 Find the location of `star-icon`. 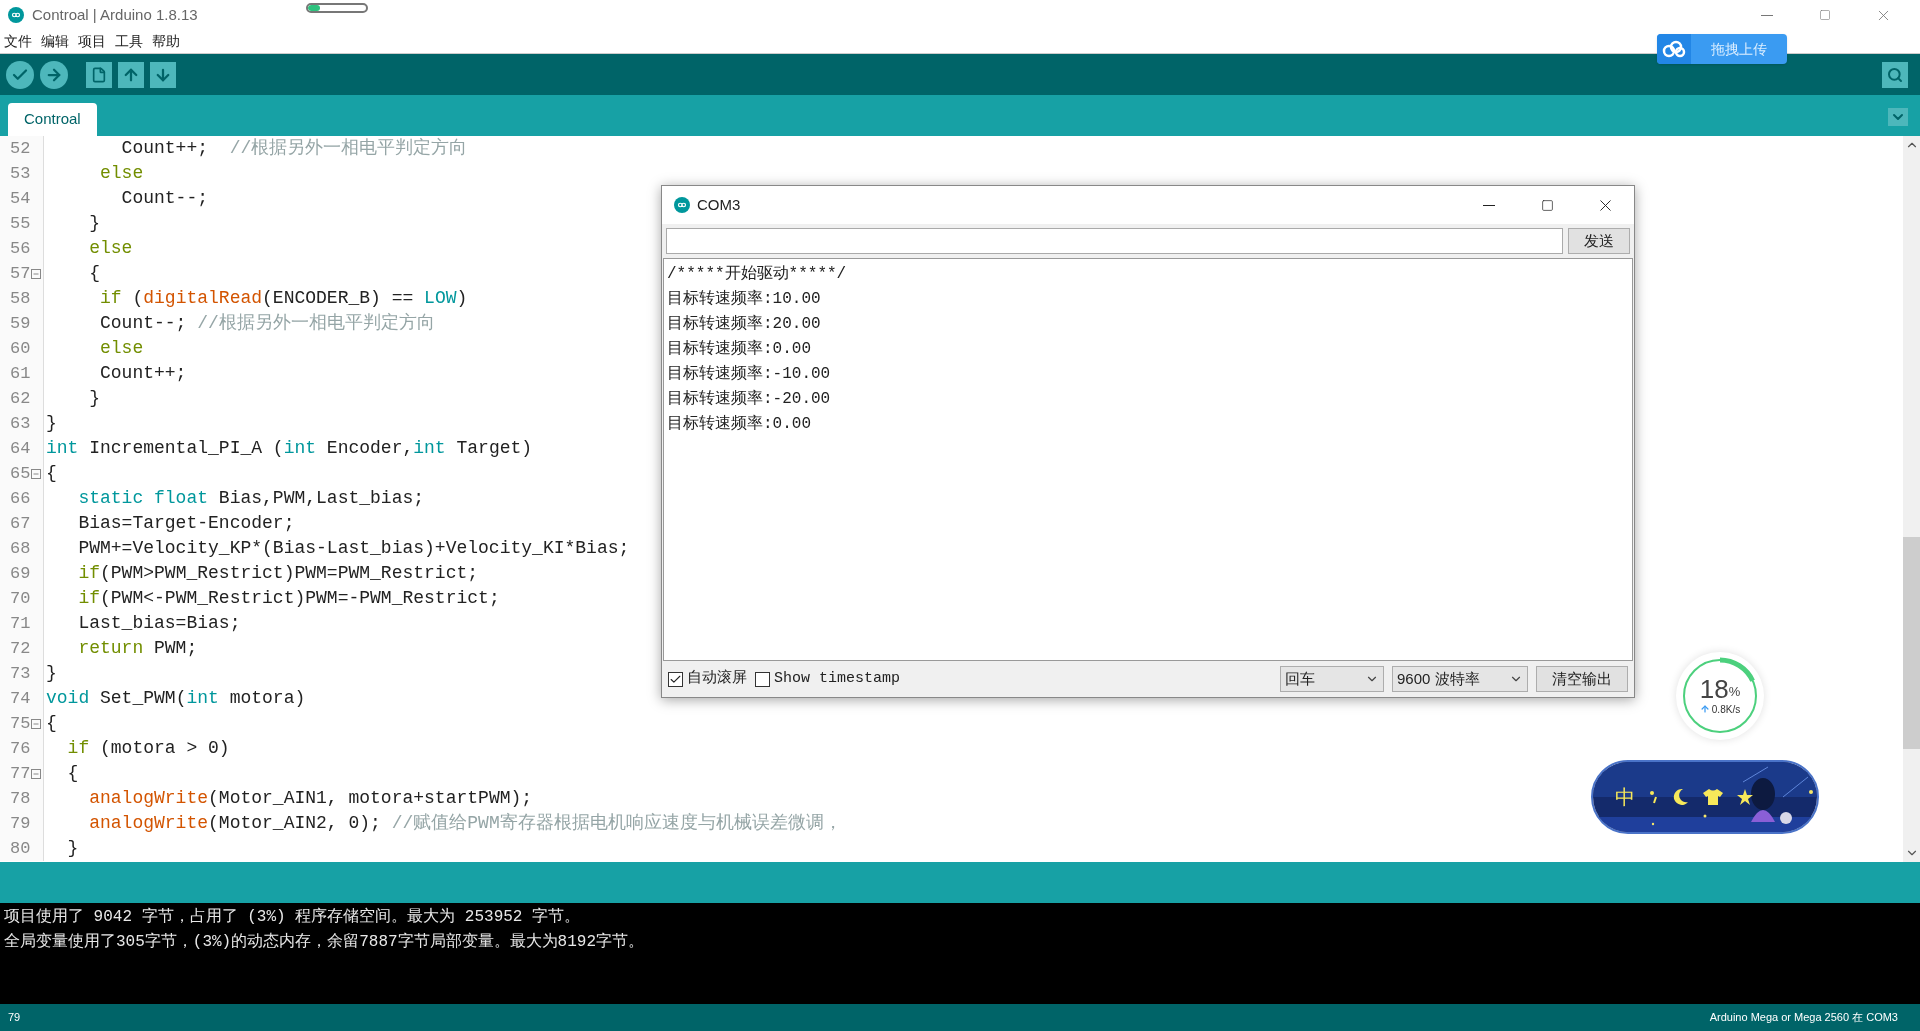

star-icon is located at coordinates (1745, 797).